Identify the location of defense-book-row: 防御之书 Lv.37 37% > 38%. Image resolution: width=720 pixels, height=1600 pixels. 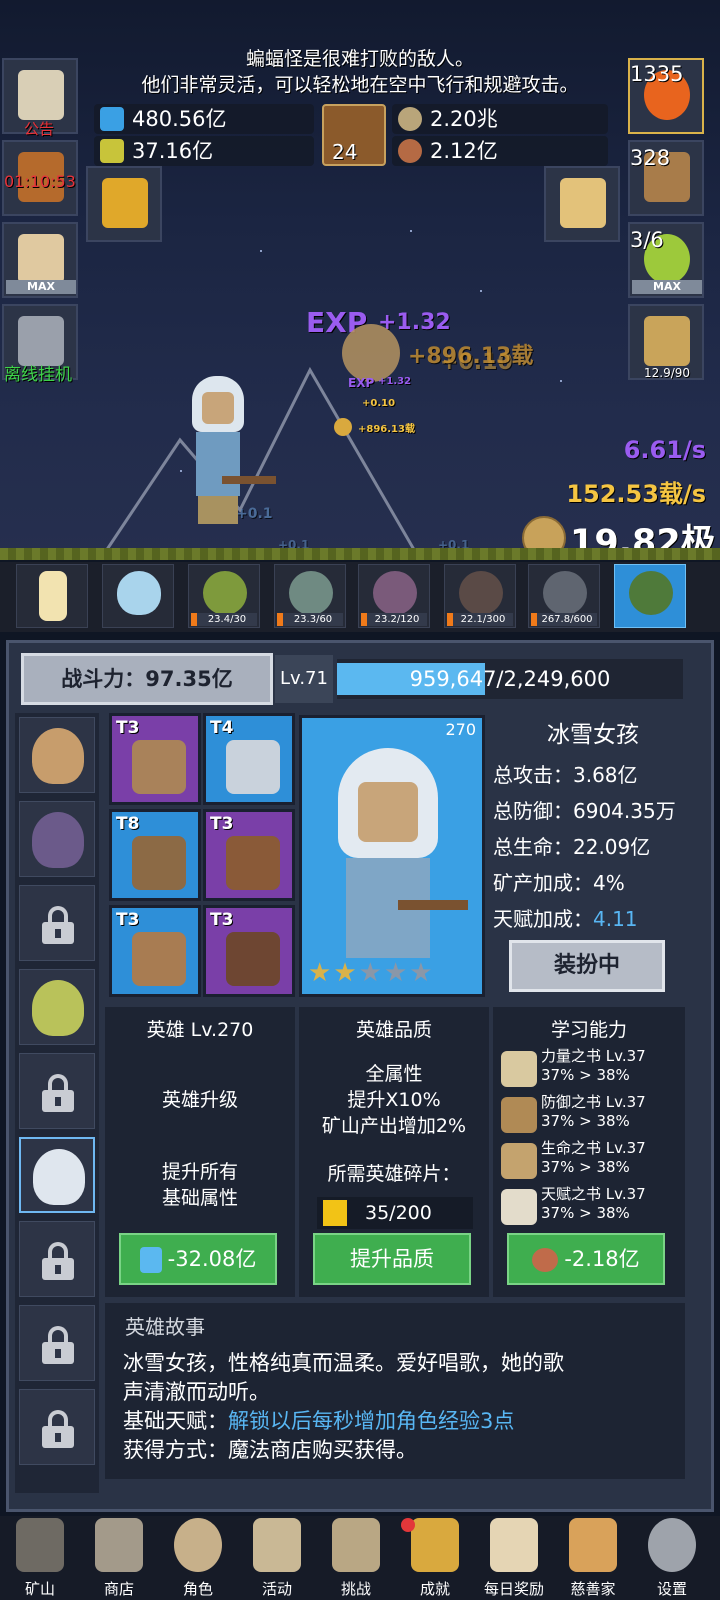
(591, 1115).